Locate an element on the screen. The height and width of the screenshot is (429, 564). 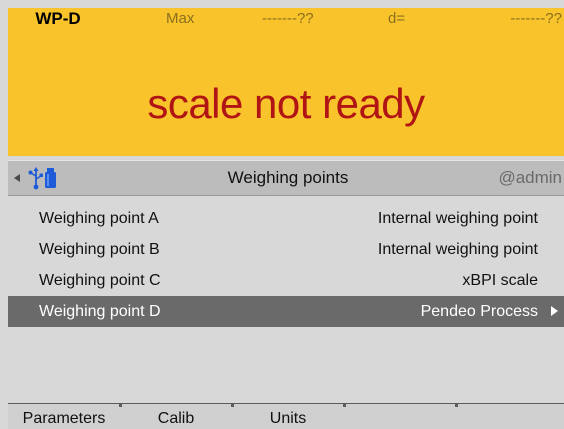
page-title: Weighing points is located at coordinates (288, 177).